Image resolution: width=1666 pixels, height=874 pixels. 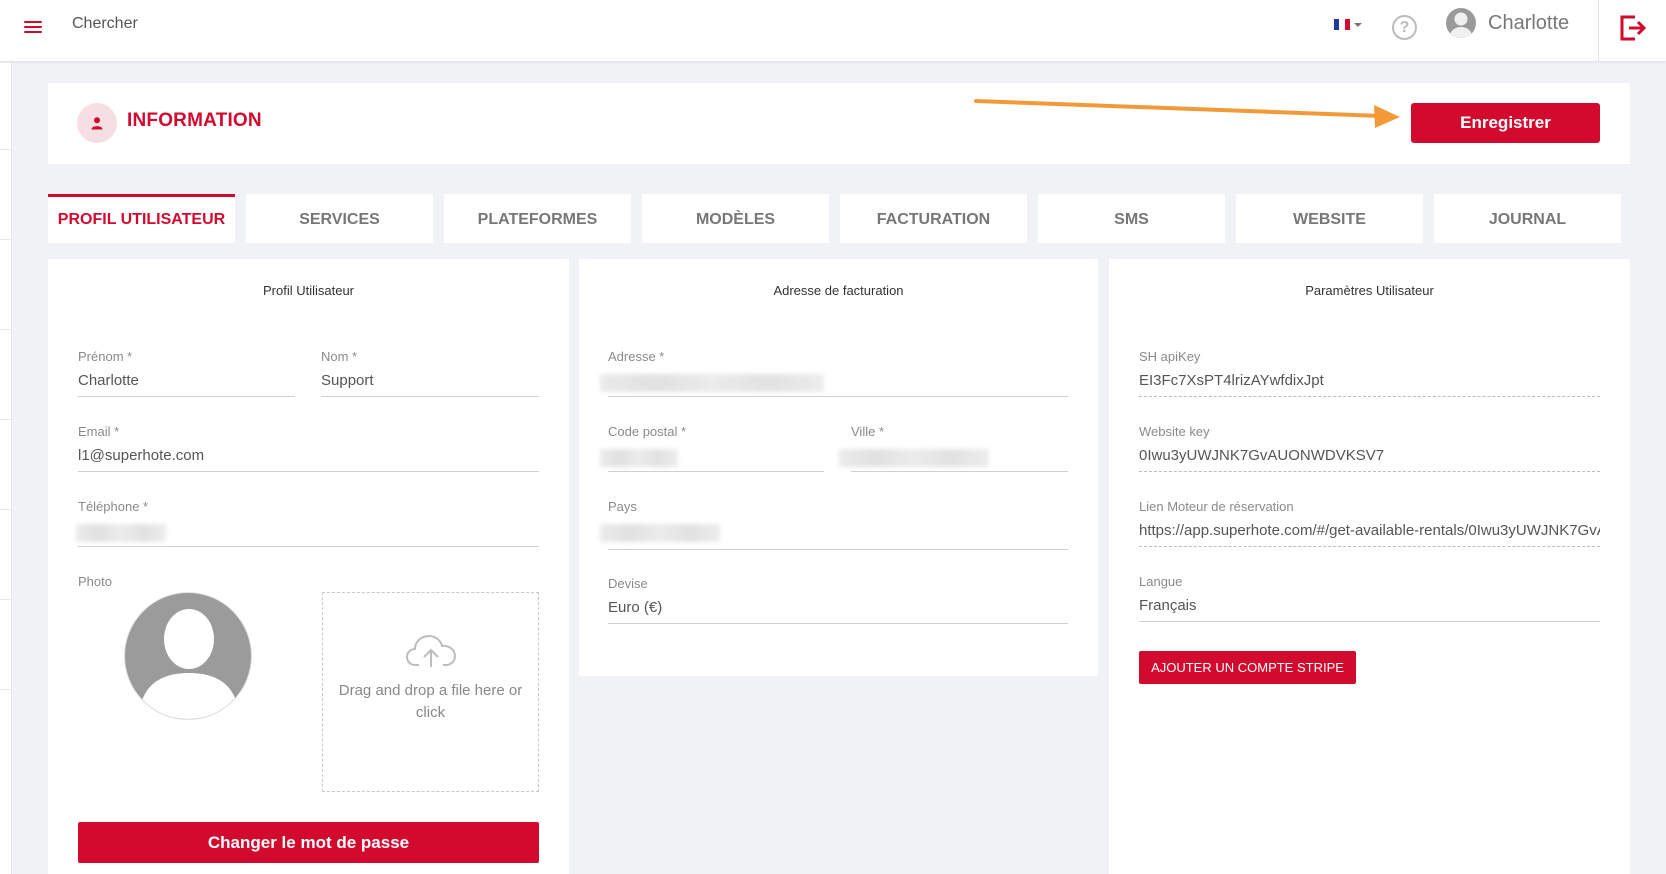 I want to click on address-input-redacted, so click(x=712, y=383).